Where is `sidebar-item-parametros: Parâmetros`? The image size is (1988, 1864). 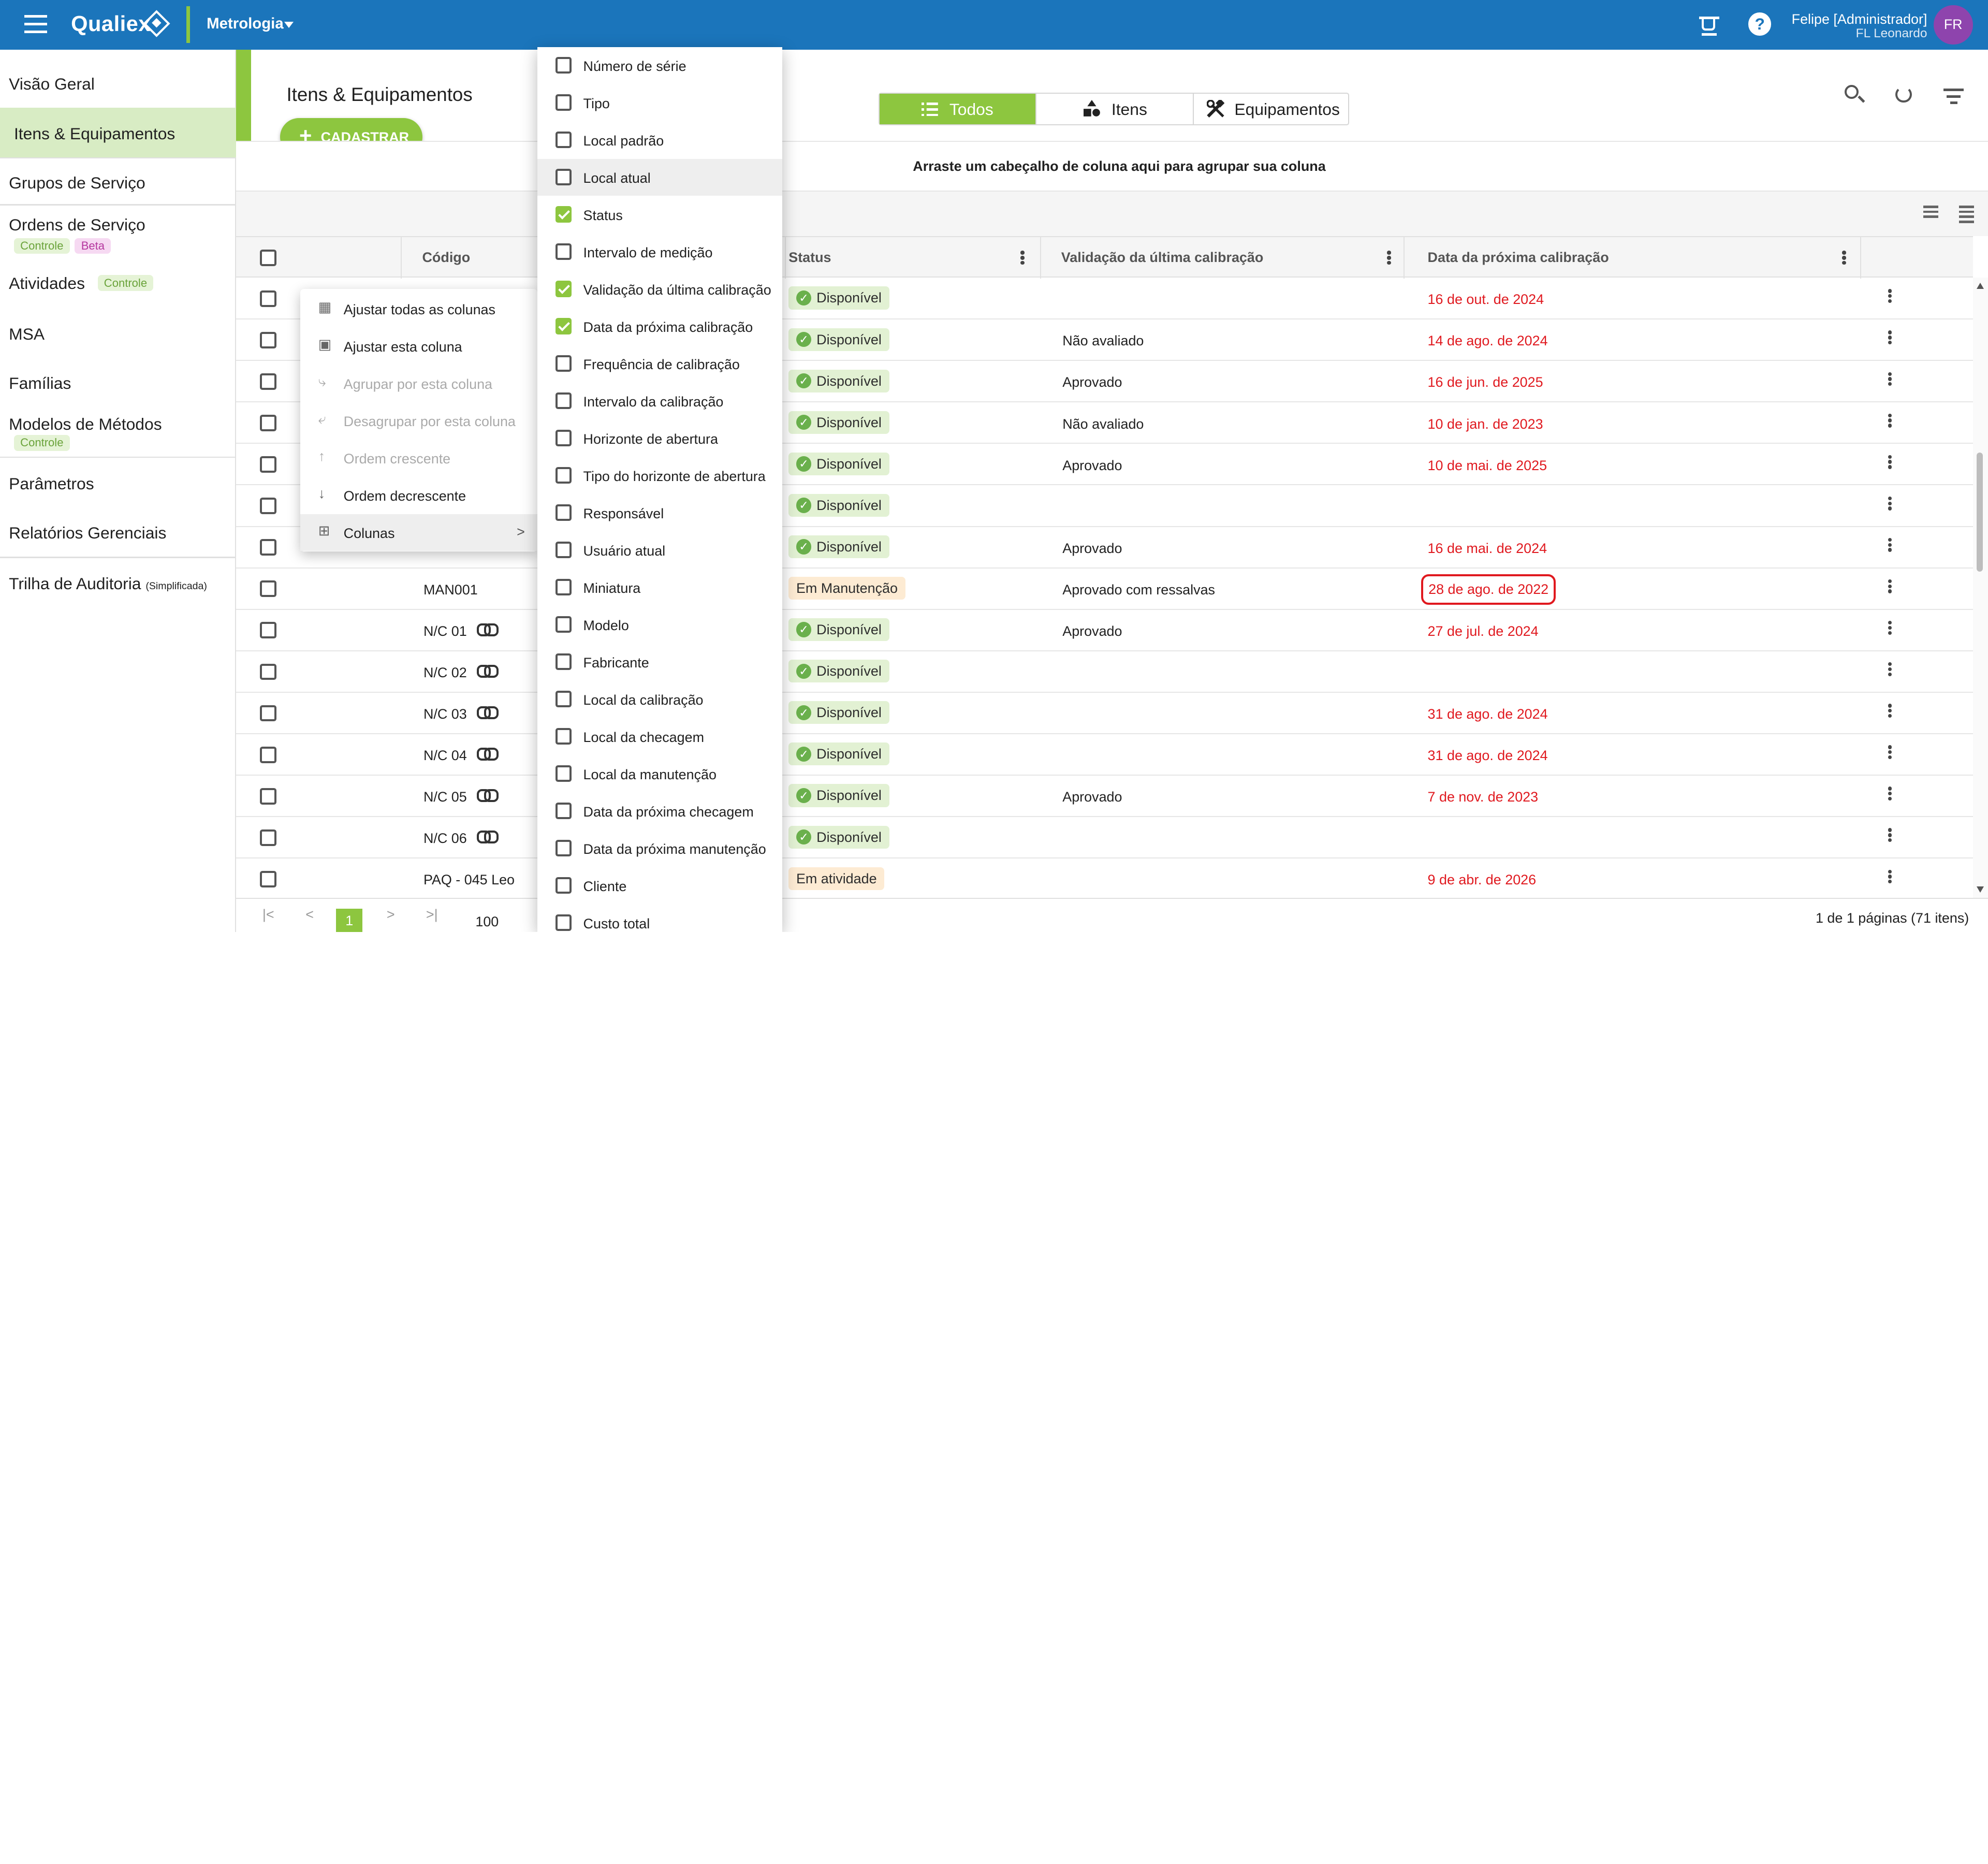
sidebar-item-parametros: Parâmetros is located at coordinates (118, 482).